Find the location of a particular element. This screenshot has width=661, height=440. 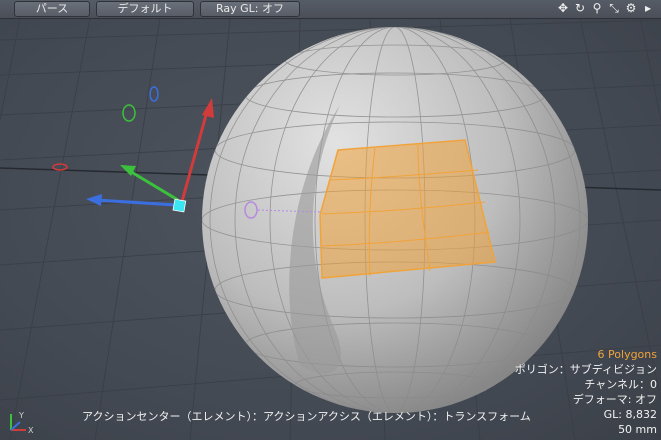

gl-count: GL: 8,832 is located at coordinates (630, 414).